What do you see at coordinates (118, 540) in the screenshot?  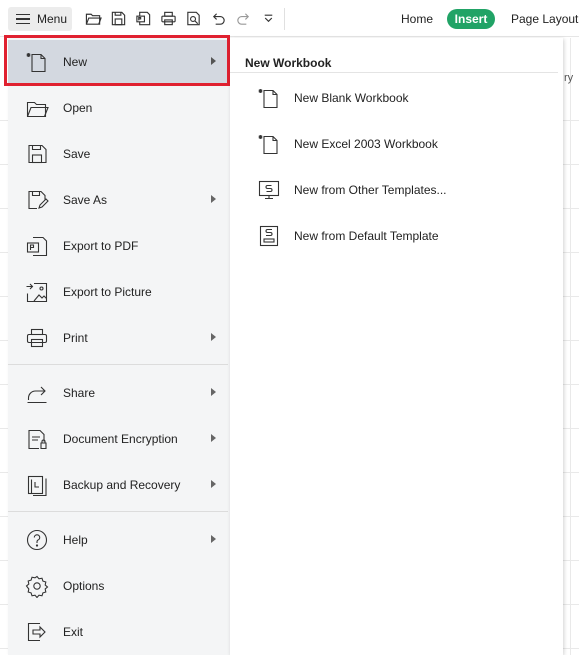 I see `menu-item-help: Help` at bounding box center [118, 540].